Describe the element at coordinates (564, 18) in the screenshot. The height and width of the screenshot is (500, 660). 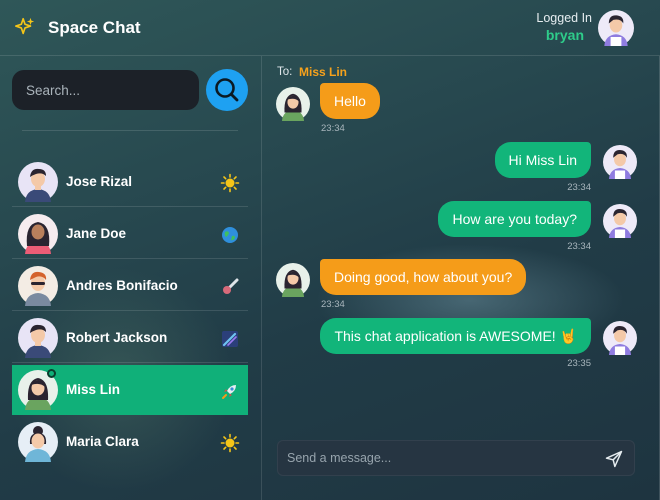
I see `logged-in-label: Logged In` at that location.